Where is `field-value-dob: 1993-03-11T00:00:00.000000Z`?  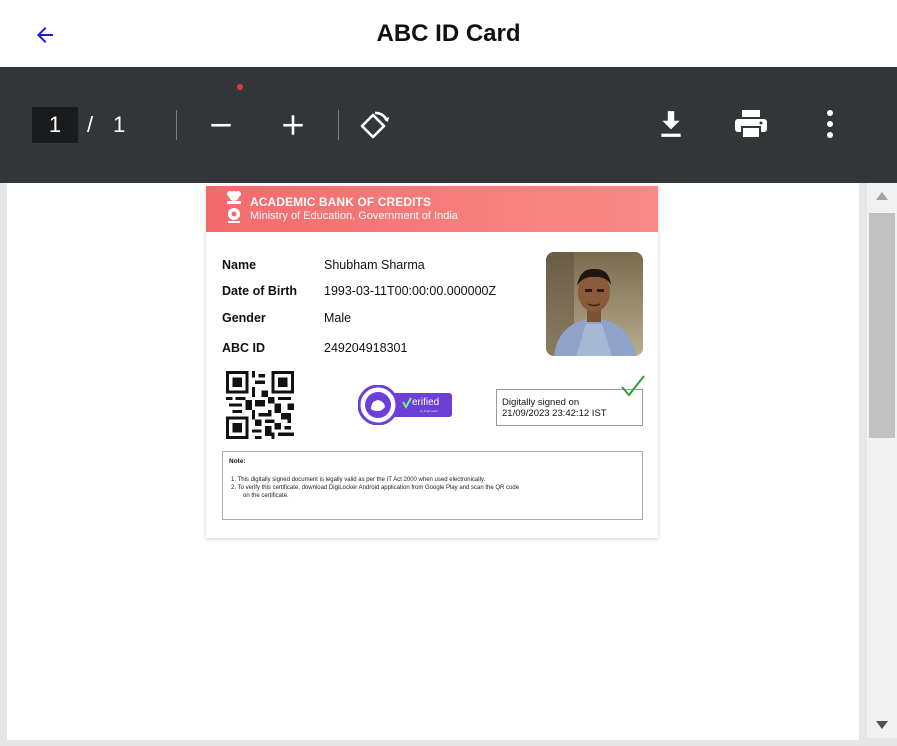 field-value-dob: 1993-03-11T00:00:00.000000Z is located at coordinates (410, 291).